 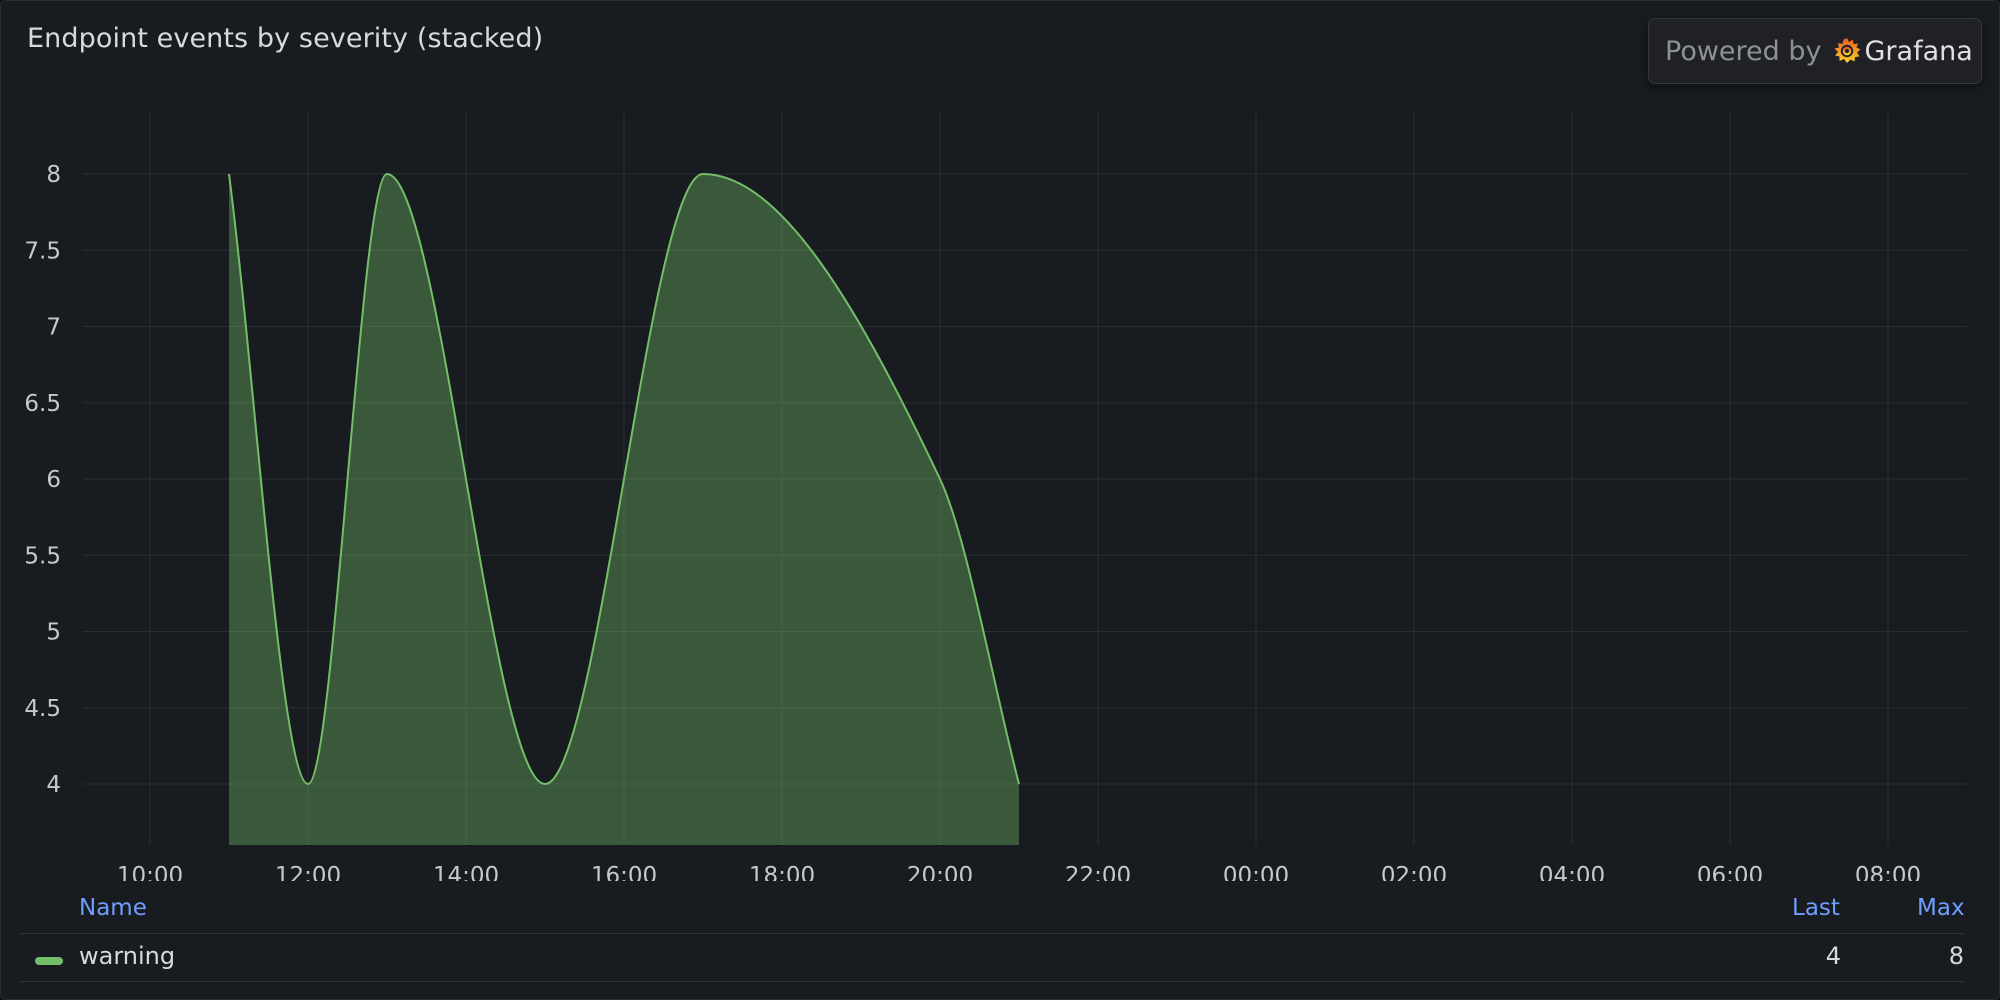 I want to click on x-tick-label: 20:00, so click(x=940, y=872).